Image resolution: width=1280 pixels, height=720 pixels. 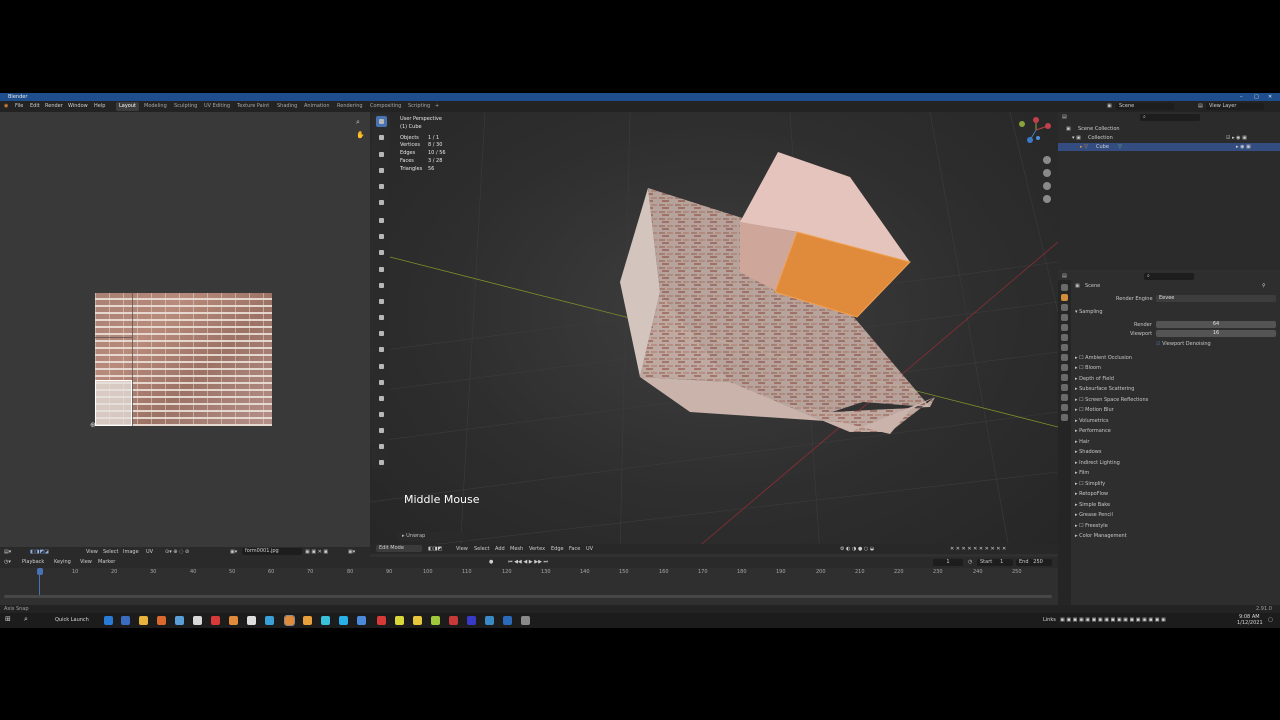 What do you see at coordinates (381, 349) in the screenshot?
I see `poly-build-tool` at bounding box center [381, 349].